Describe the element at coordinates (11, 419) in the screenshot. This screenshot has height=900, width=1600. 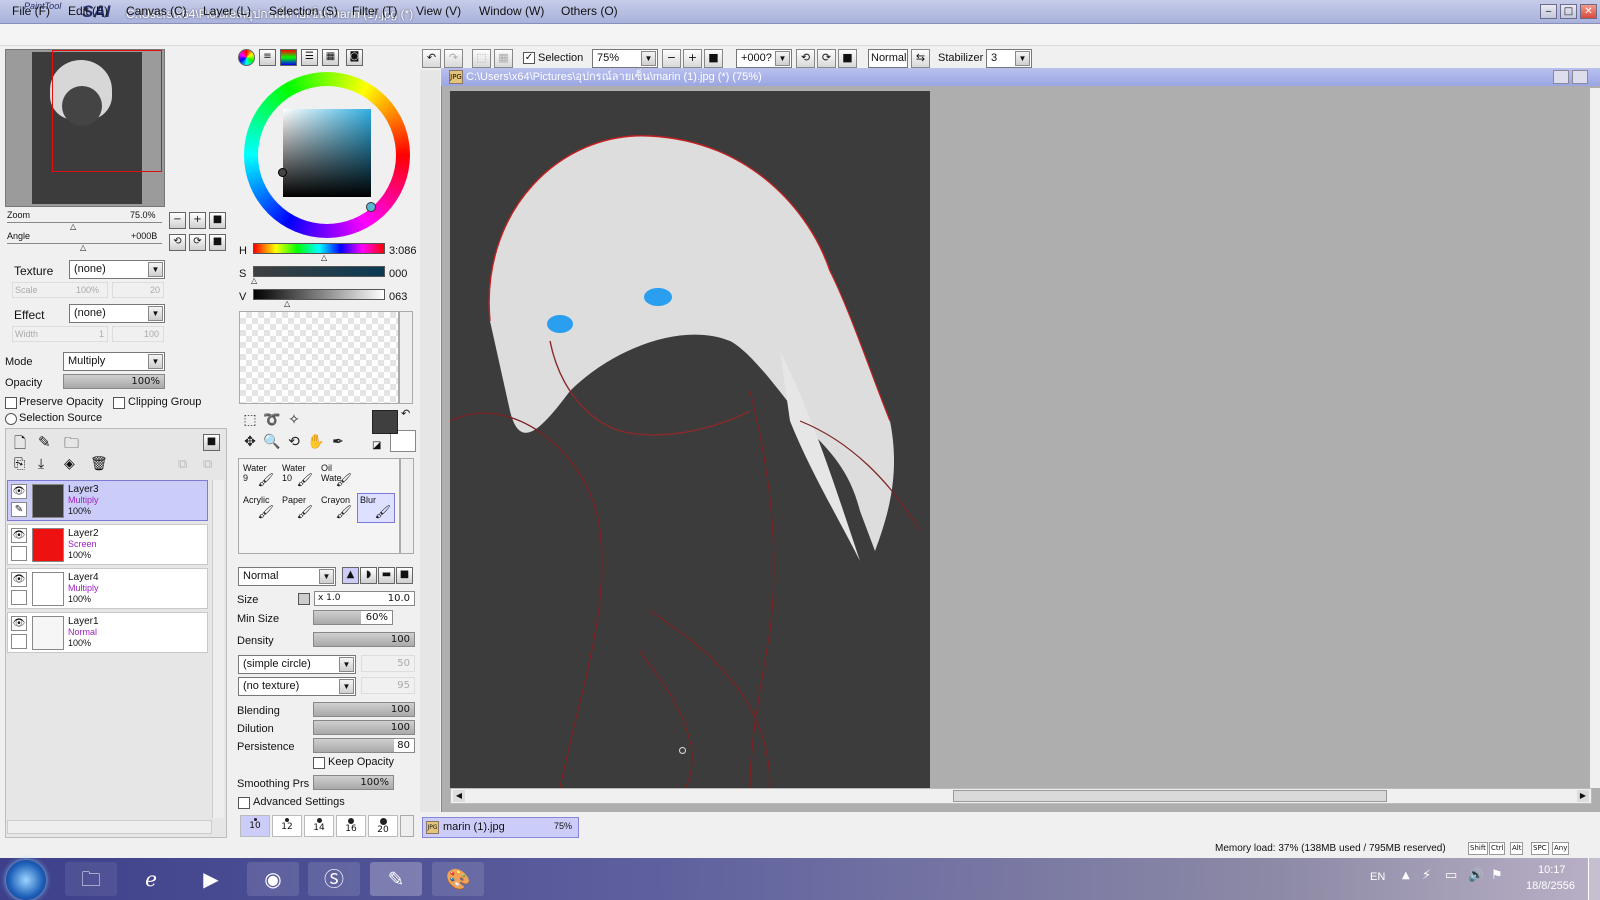
I see `selection-source-radio` at that location.